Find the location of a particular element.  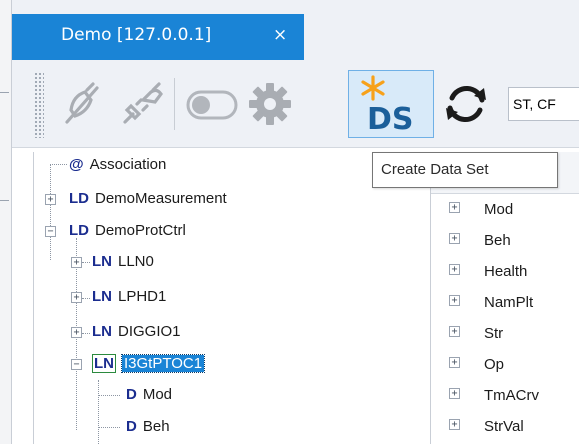

tree-node-label: Beh is located at coordinates (156, 426).